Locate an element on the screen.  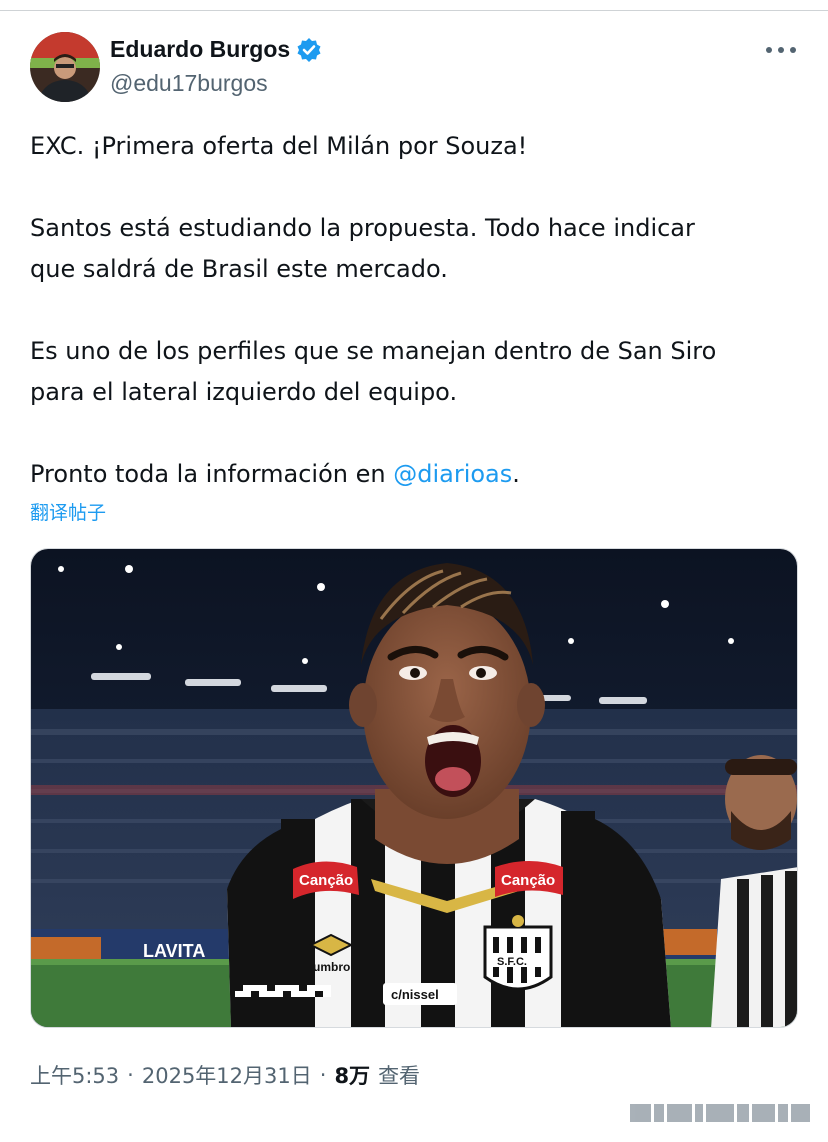
tweet-date: 2025年12月31日 is located at coordinates (227, 1075).